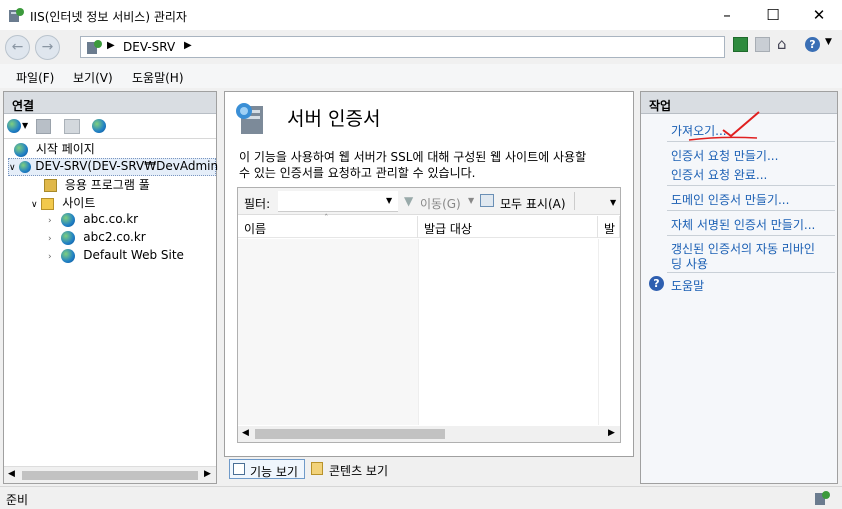 The width and height of the screenshot is (842, 509). What do you see at coordinates (334, 119) in the screenshot?
I see `page-title: 서버 인증서` at bounding box center [334, 119].